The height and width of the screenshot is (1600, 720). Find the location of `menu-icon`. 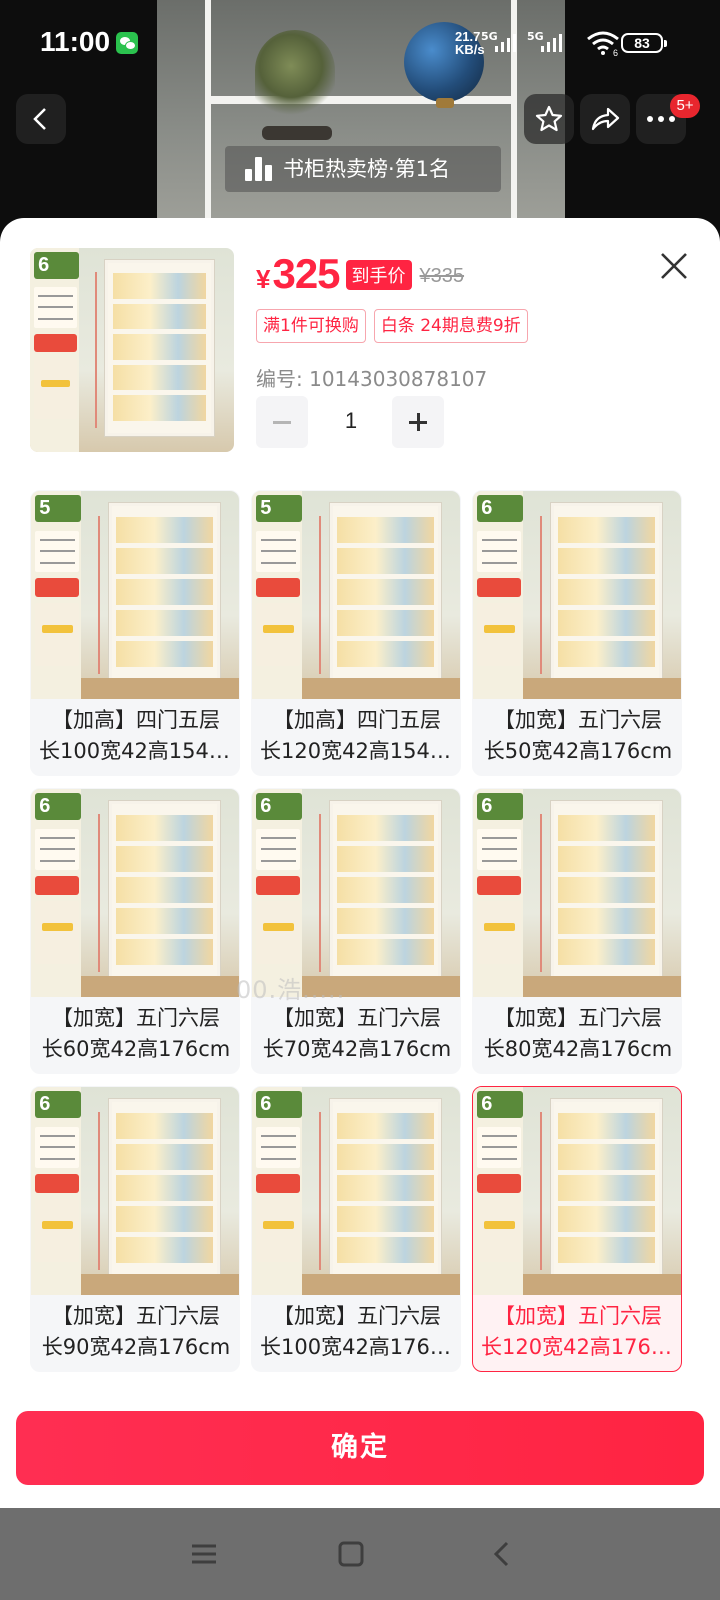

menu-icon is located at coordinates (204, 1554).